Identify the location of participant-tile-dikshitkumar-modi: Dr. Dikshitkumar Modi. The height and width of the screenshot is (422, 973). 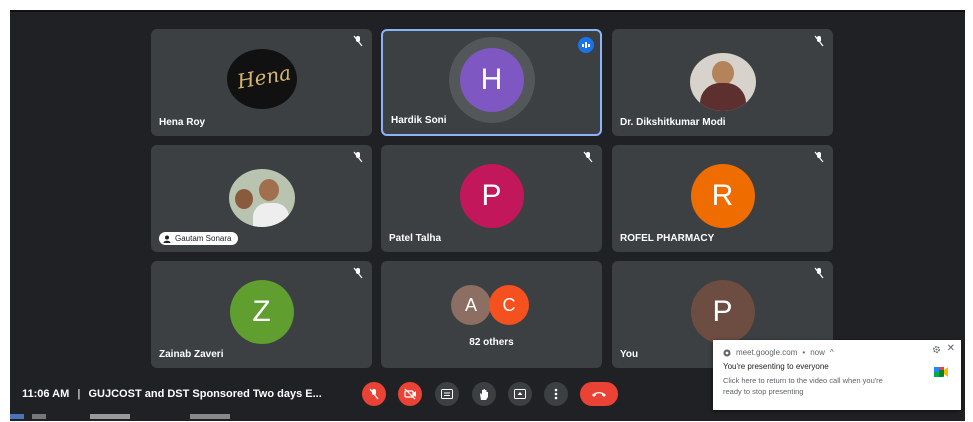
(722, 82).